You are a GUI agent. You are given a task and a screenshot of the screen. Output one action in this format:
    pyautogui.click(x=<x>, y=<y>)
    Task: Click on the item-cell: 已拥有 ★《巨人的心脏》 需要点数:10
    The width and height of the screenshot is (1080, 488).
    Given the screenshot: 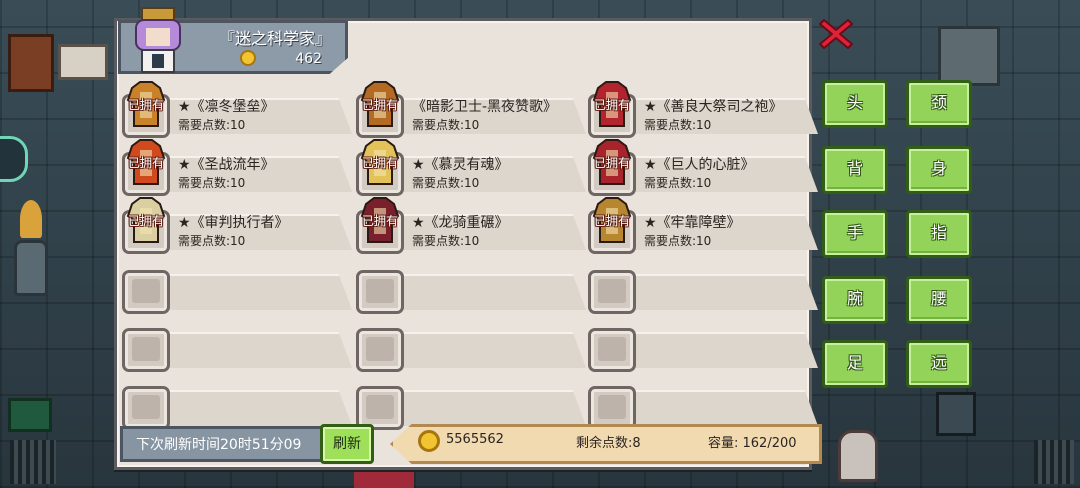 What is the action you would take?
    pyautogui.click(x=702, y=167)
    